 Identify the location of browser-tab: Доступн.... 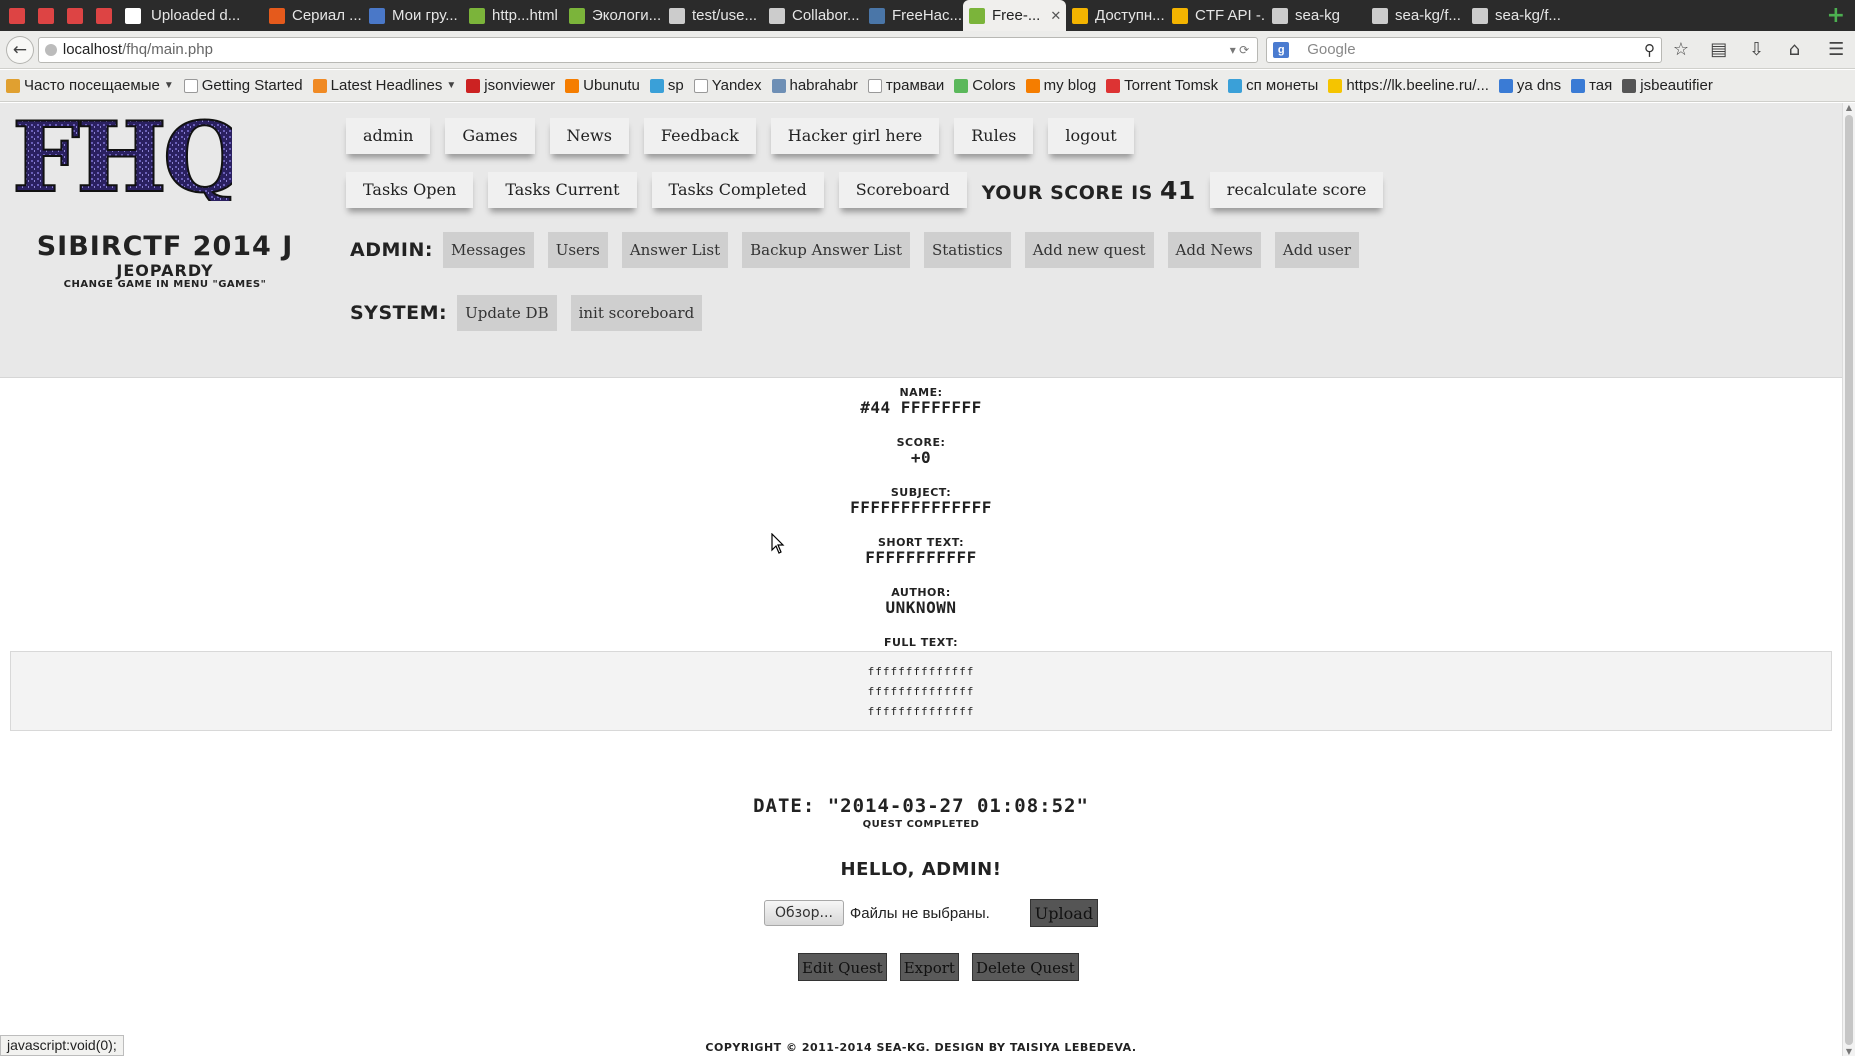
(1116, 15).